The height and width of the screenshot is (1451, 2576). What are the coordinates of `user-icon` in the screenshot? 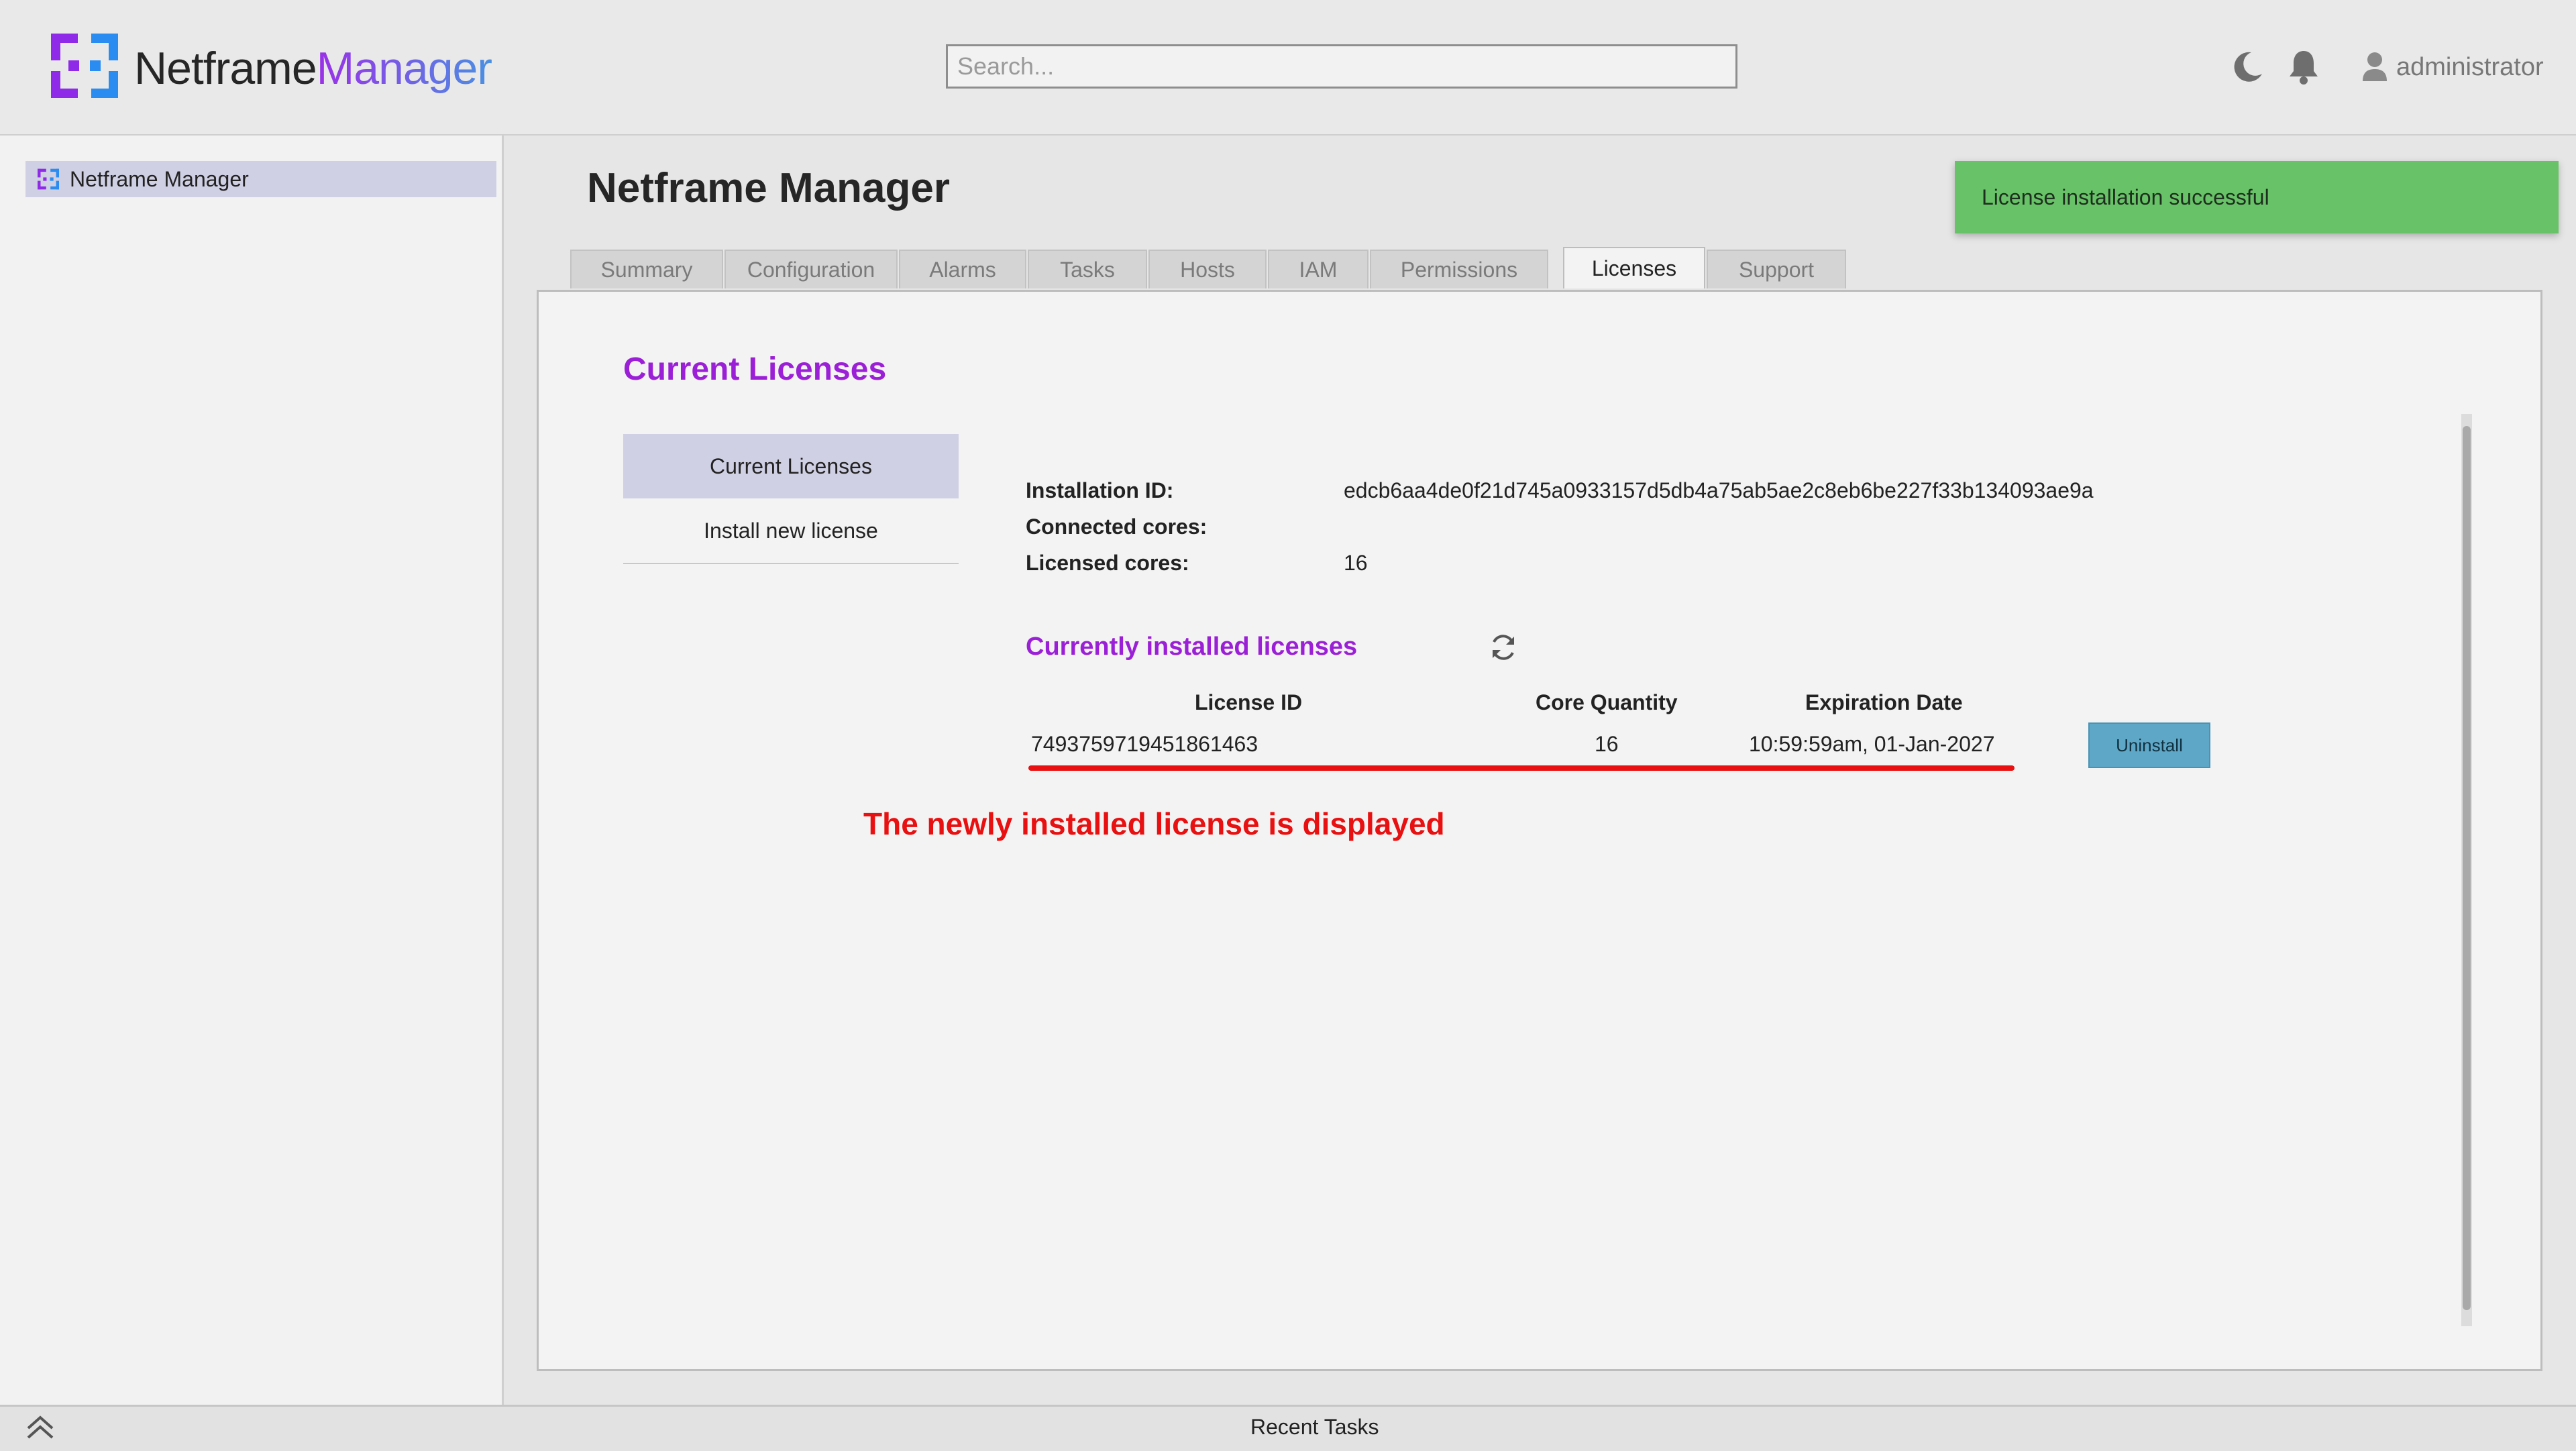 It's located at (2375, 66).